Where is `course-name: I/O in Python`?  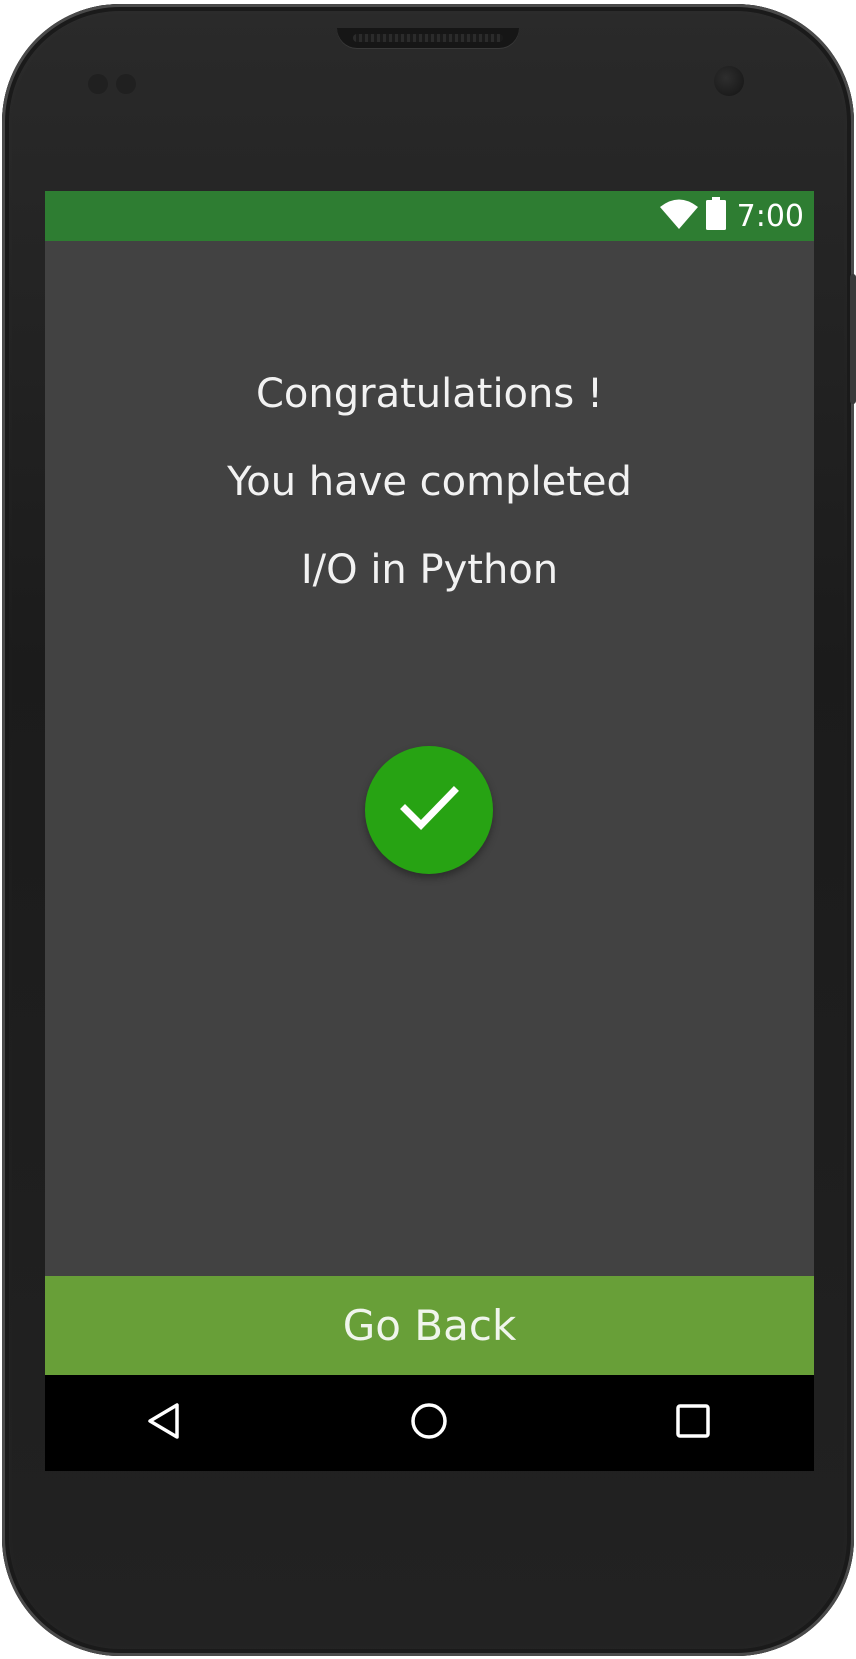
course-name: I/O in Python is located at coordinates (429, 570).